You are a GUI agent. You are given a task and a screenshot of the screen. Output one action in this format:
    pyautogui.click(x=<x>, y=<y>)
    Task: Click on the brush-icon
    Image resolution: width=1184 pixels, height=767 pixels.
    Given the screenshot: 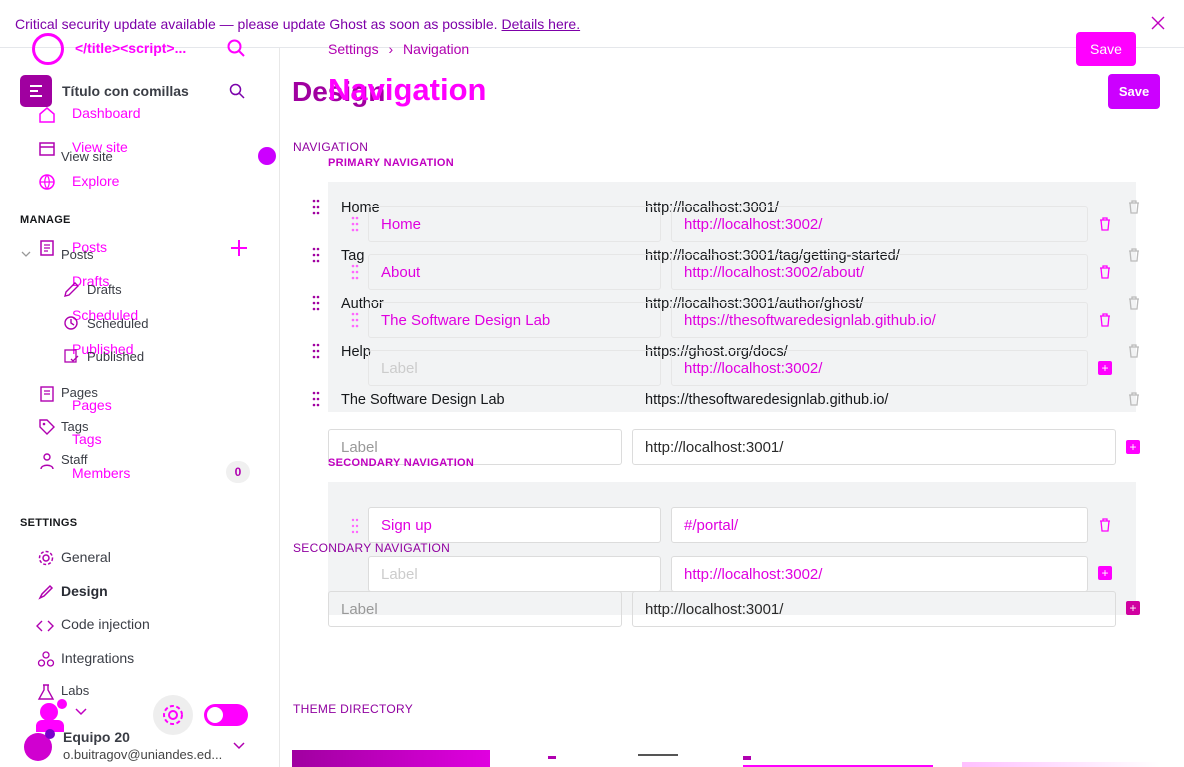 What is the action you would take?
    pyautogui.click(x=46, y=592)
    